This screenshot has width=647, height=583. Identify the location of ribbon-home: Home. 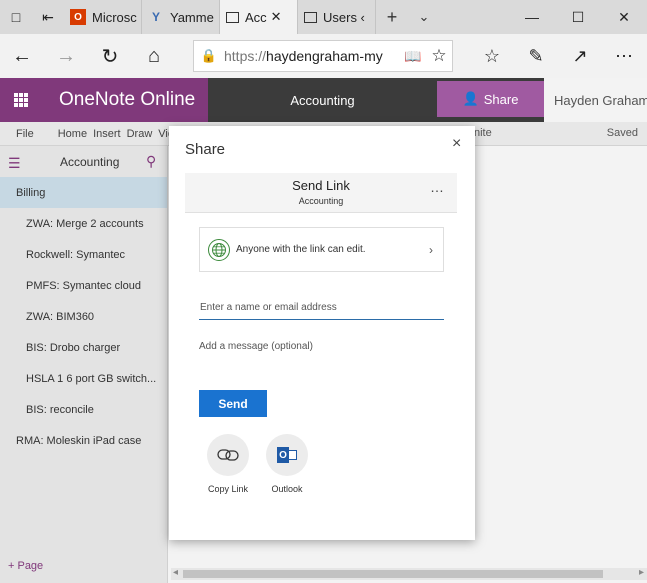
(72, 134).